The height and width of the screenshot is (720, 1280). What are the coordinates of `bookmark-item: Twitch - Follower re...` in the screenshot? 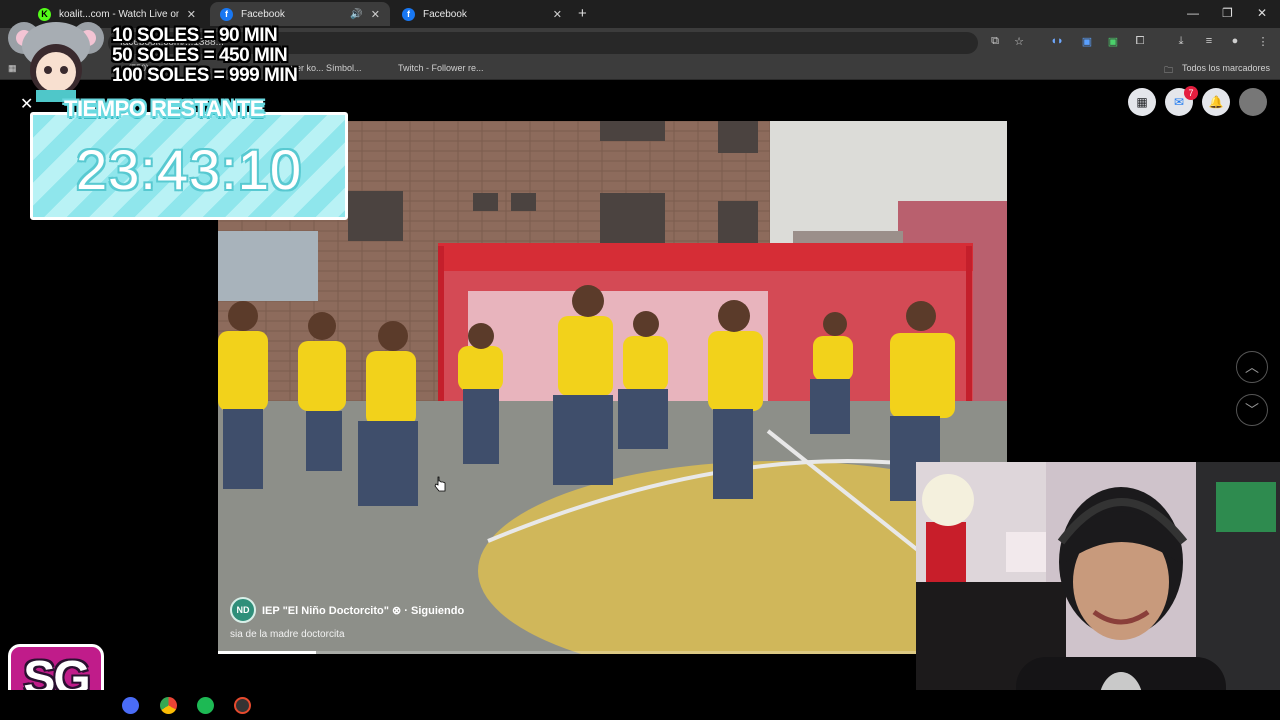 It's located at (441, 68).